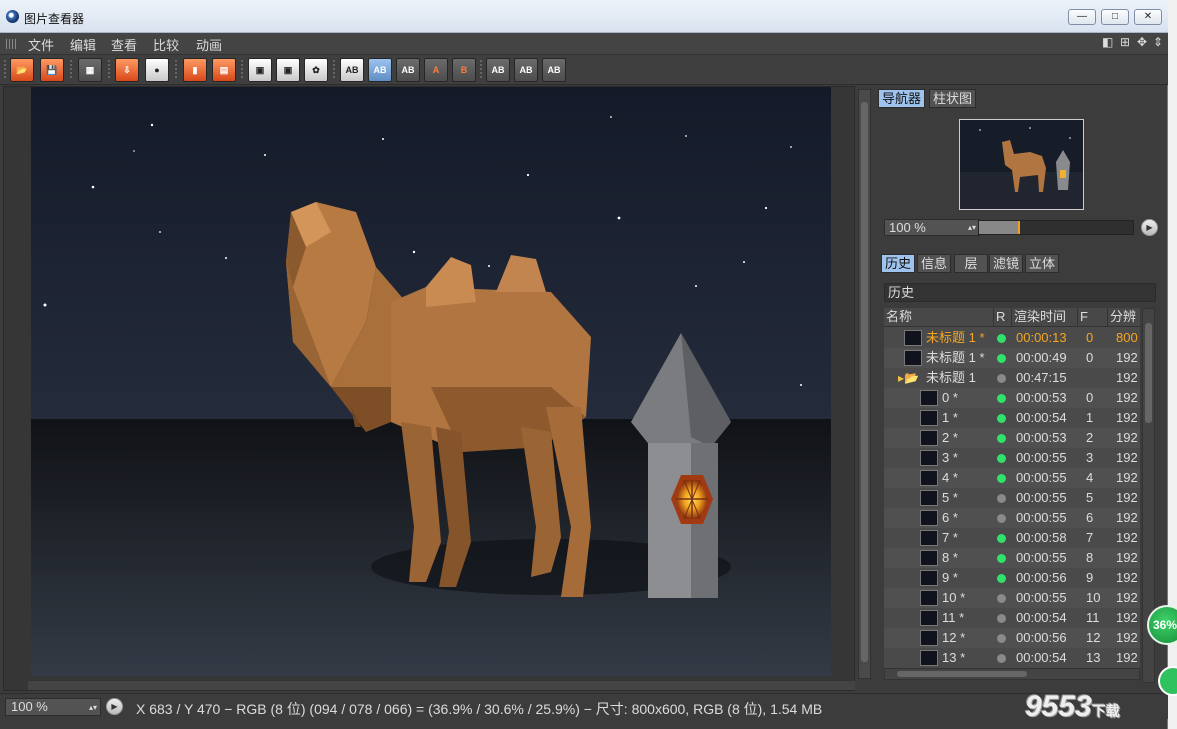 Image resolution: width=1177 pixels, height=729 pixels. I want to click on history-row: 3 * 00:00:55 3 192, so click(1012, 458).